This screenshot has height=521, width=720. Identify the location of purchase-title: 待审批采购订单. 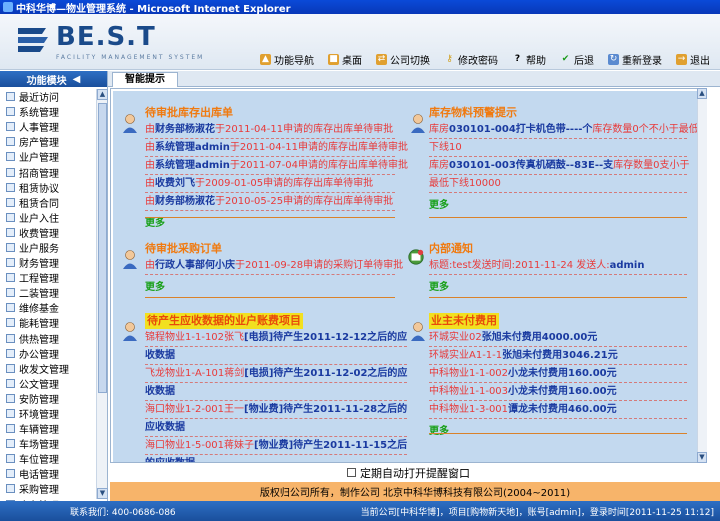
(183, 248).